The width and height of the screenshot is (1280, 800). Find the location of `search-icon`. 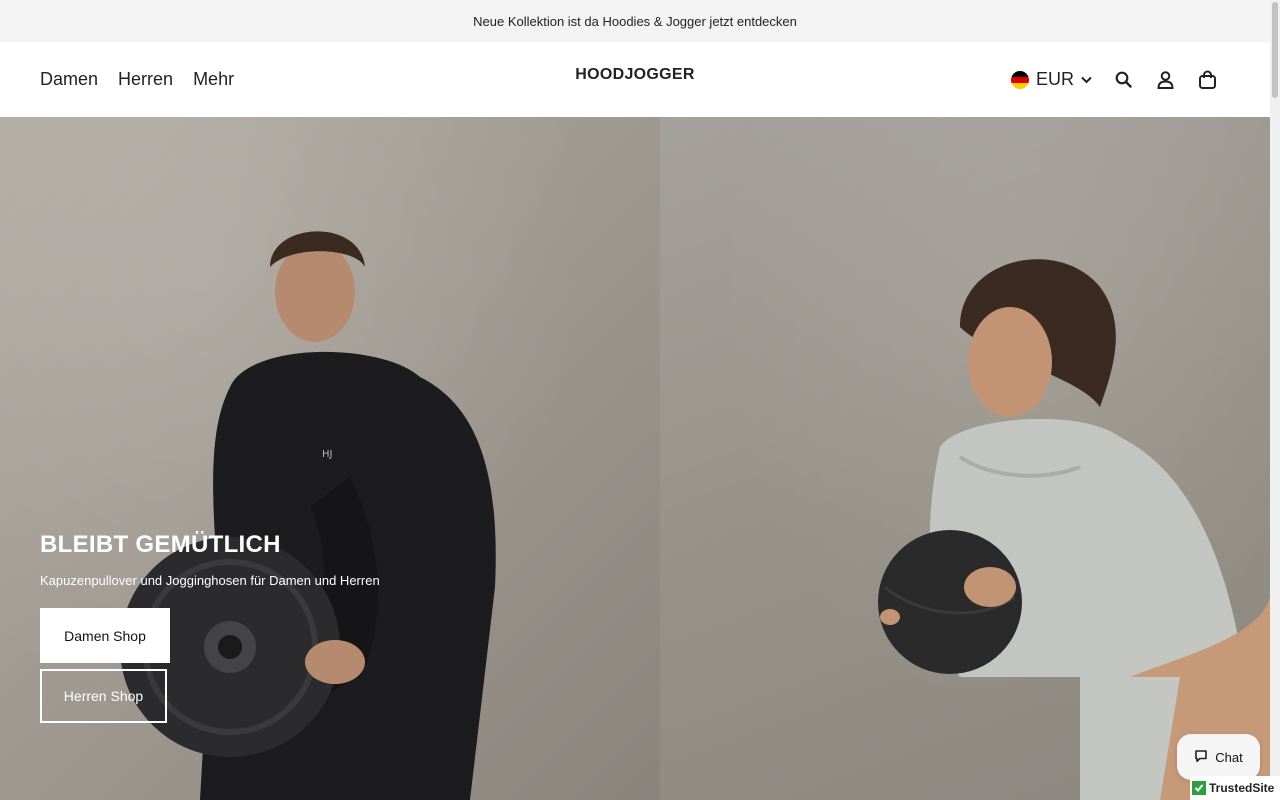

search-icon is located at coordinates (1123, 80).